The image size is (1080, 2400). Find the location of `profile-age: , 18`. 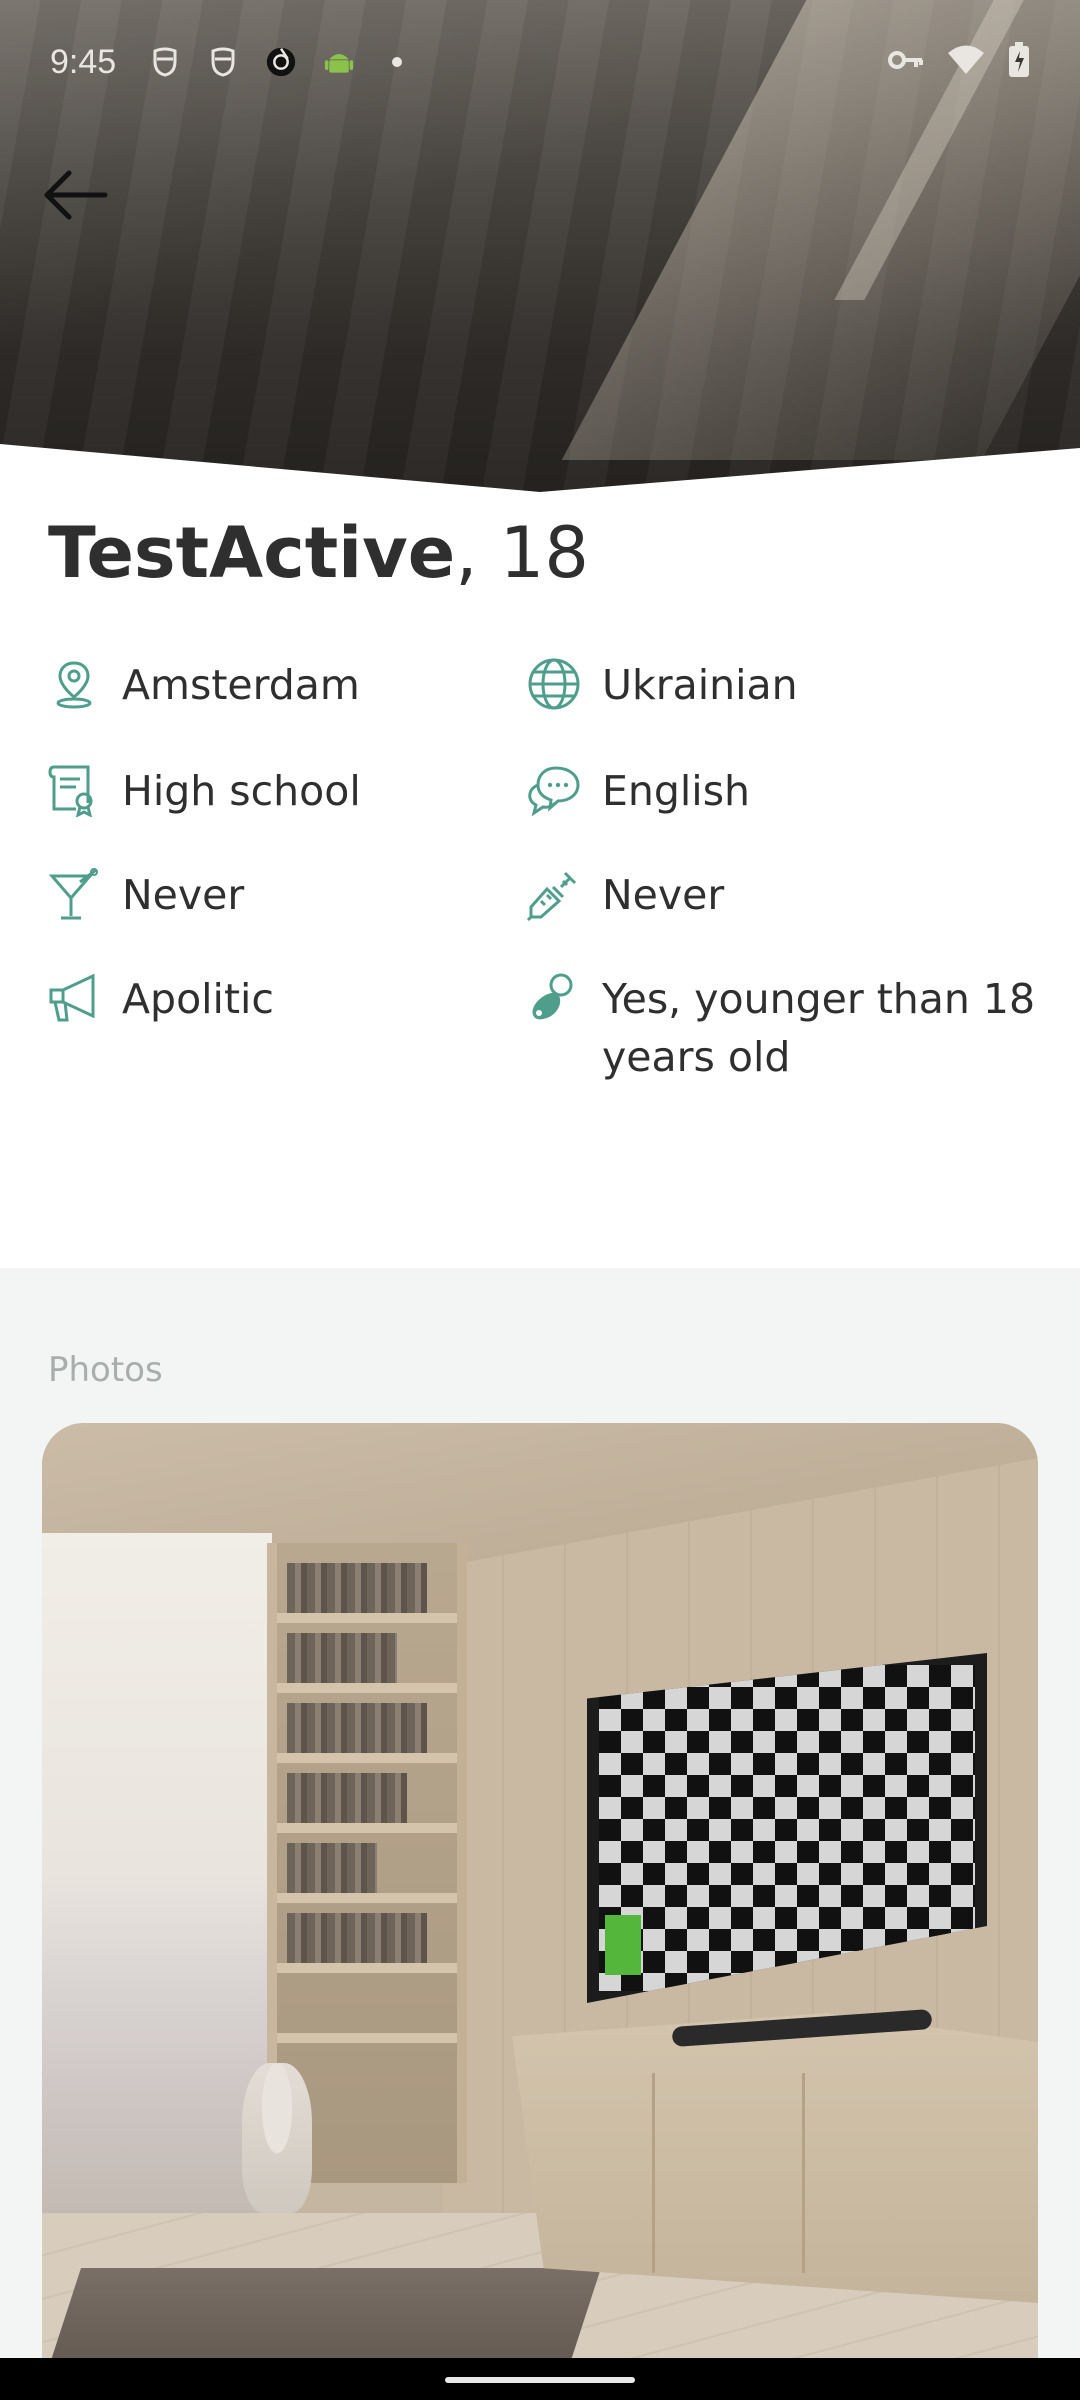

profile-age: , 18 is located at coordinates (522, 553).